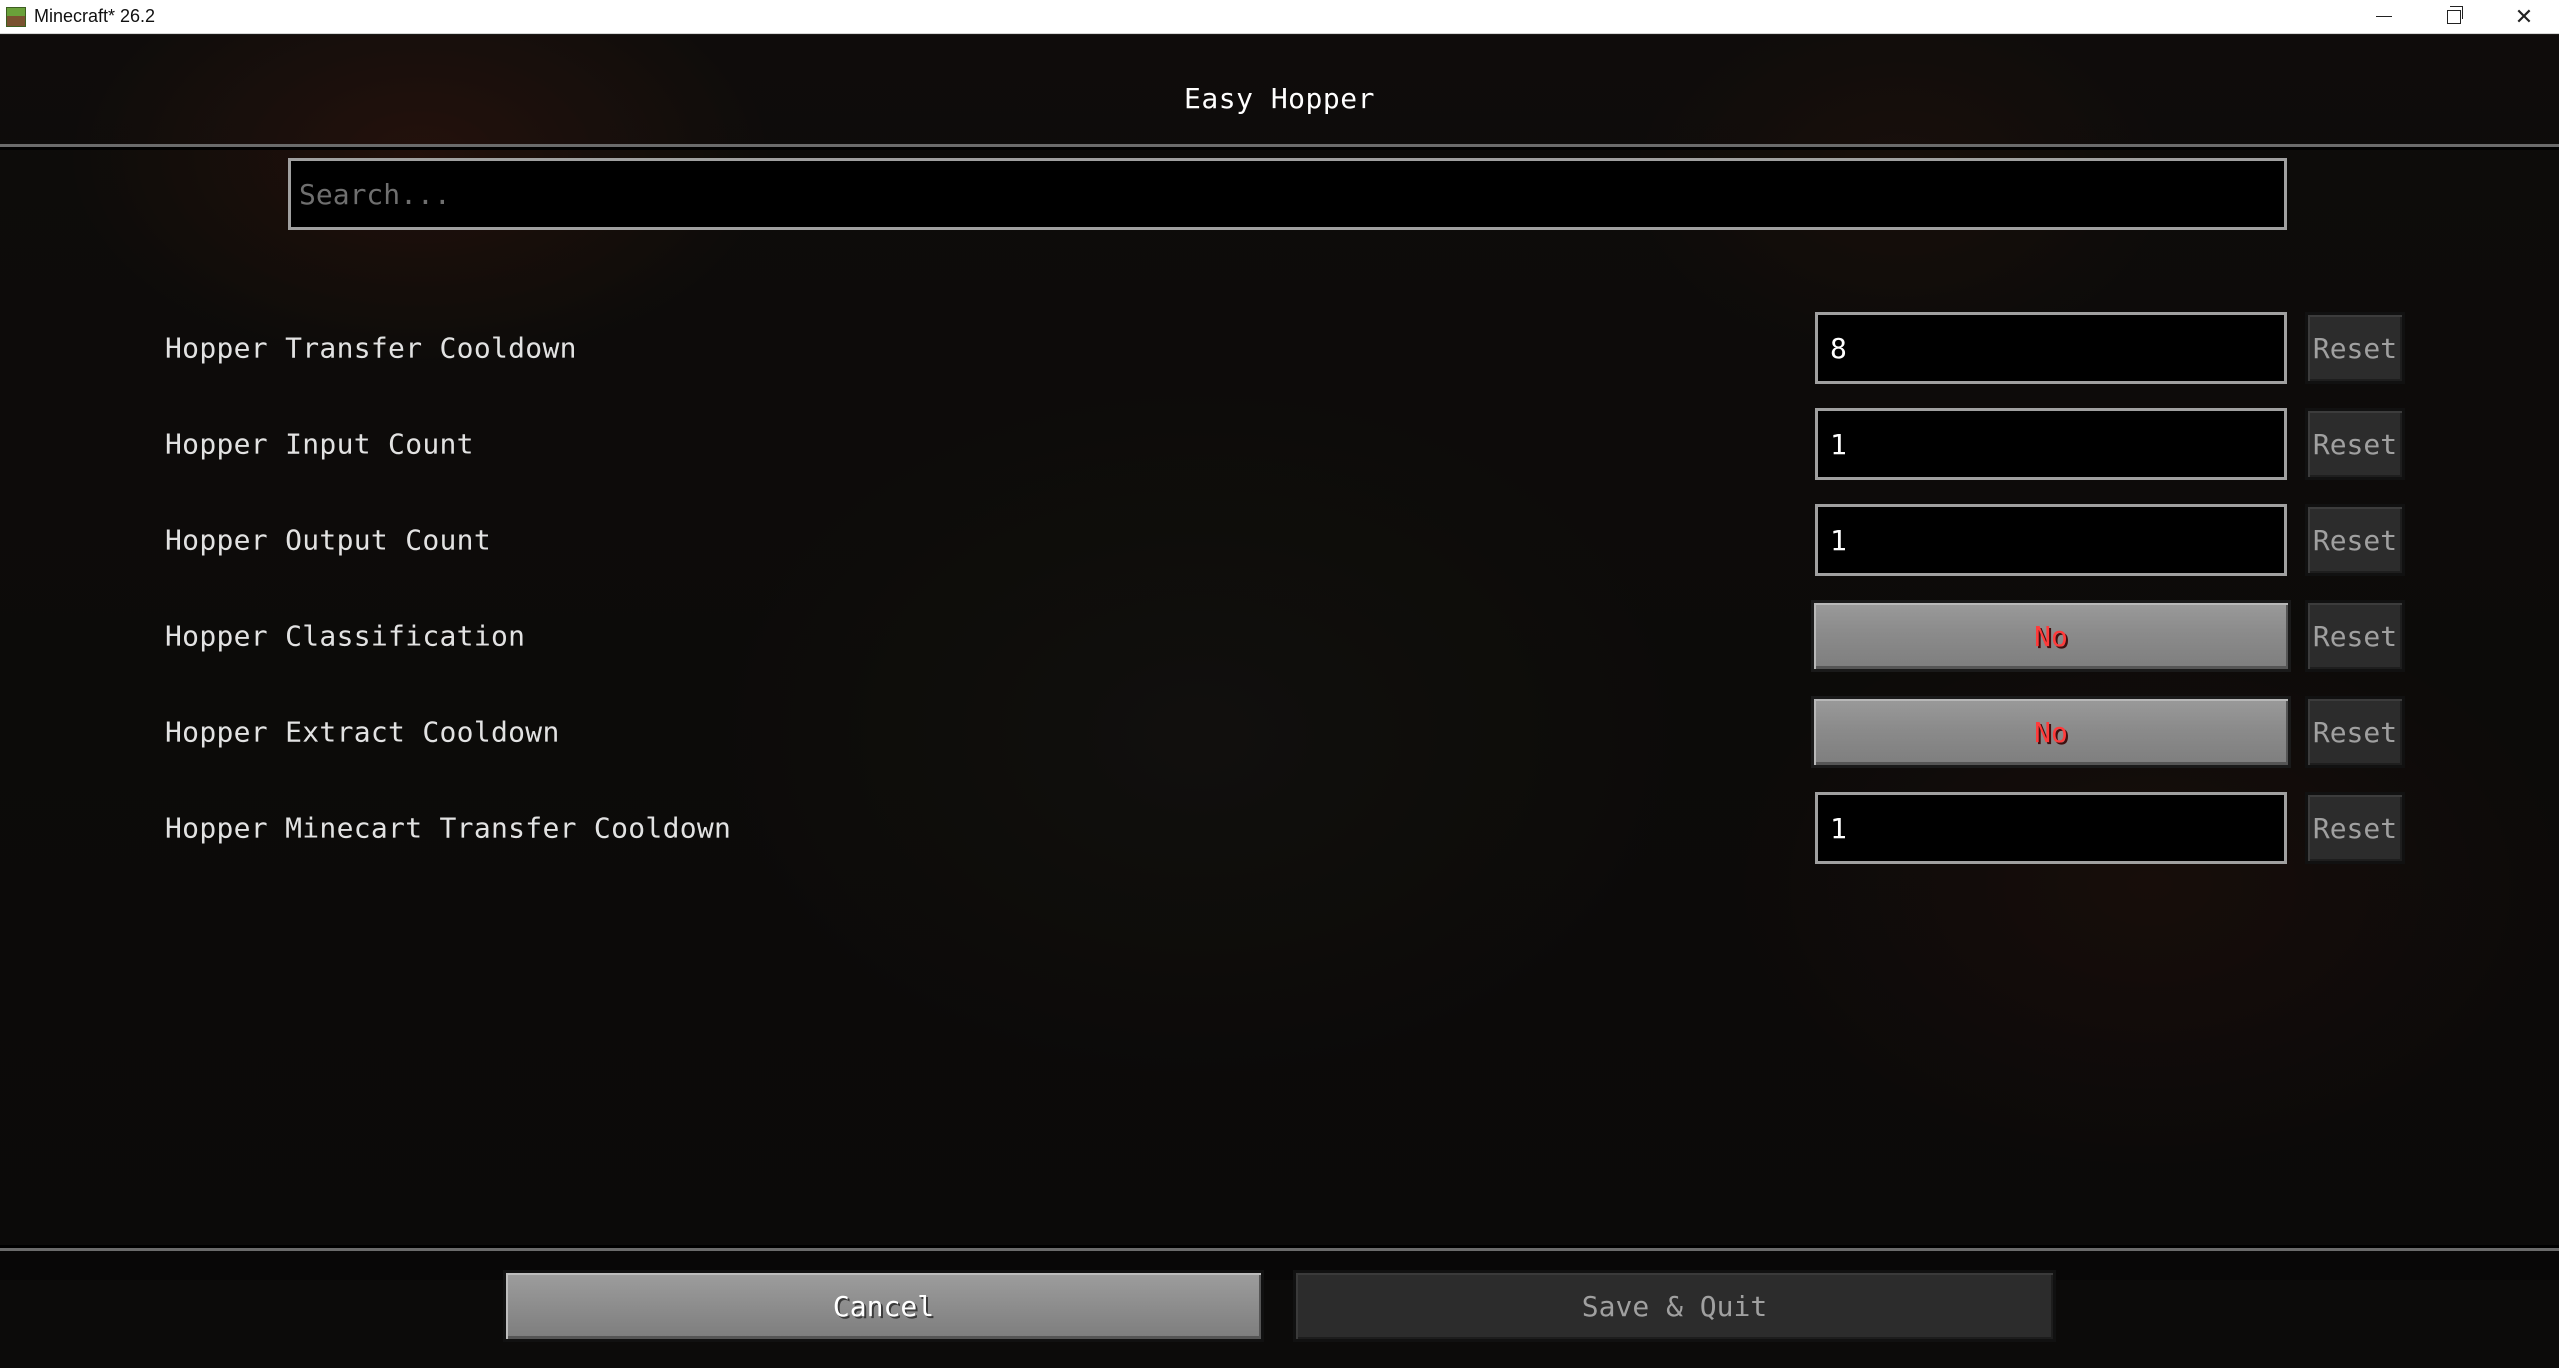 The width and height of the screenshot is (2559, 1368). What do you see at coordinates (1279, 444) in the screenshot?
I see `option-row-hopper-input-count: Hopper Input Count Reset` at bounding box center [1279, 444].